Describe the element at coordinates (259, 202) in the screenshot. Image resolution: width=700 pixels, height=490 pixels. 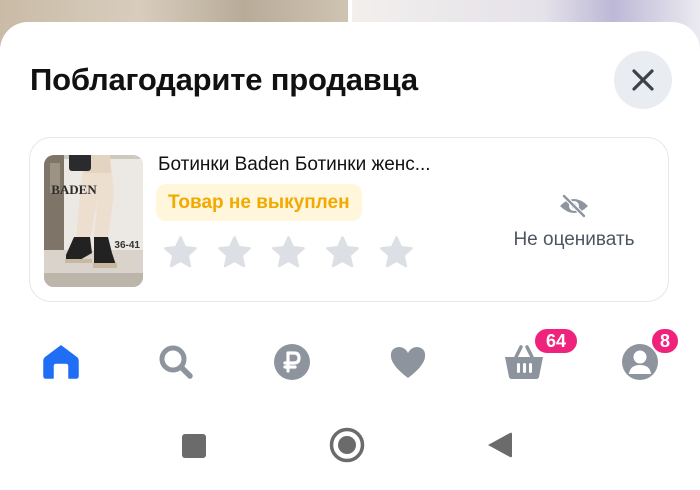
I see `status-badge: Товар не выкуплен` at that location.